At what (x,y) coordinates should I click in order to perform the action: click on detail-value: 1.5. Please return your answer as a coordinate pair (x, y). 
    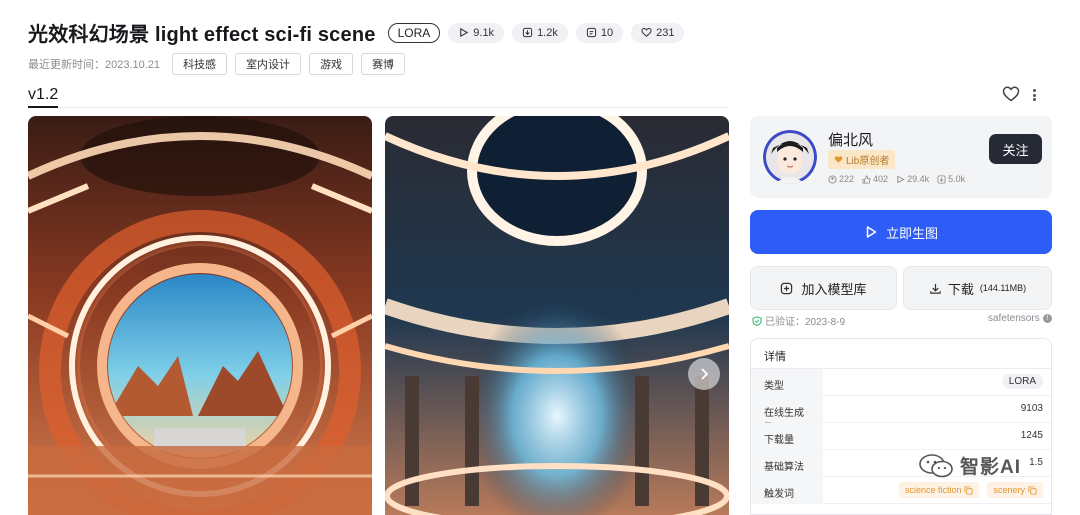
    Looking at the image, I should click on (1036, 462).